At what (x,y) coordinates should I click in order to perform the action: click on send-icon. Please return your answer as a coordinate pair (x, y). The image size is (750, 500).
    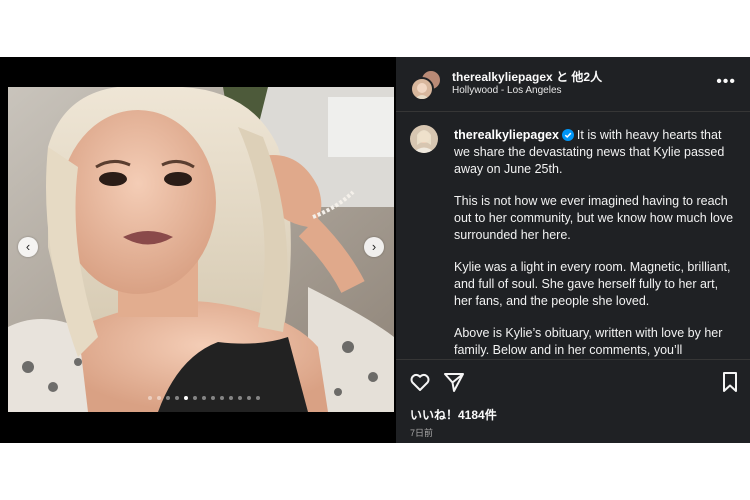
    Looking at the image, I should click on (454, 382).